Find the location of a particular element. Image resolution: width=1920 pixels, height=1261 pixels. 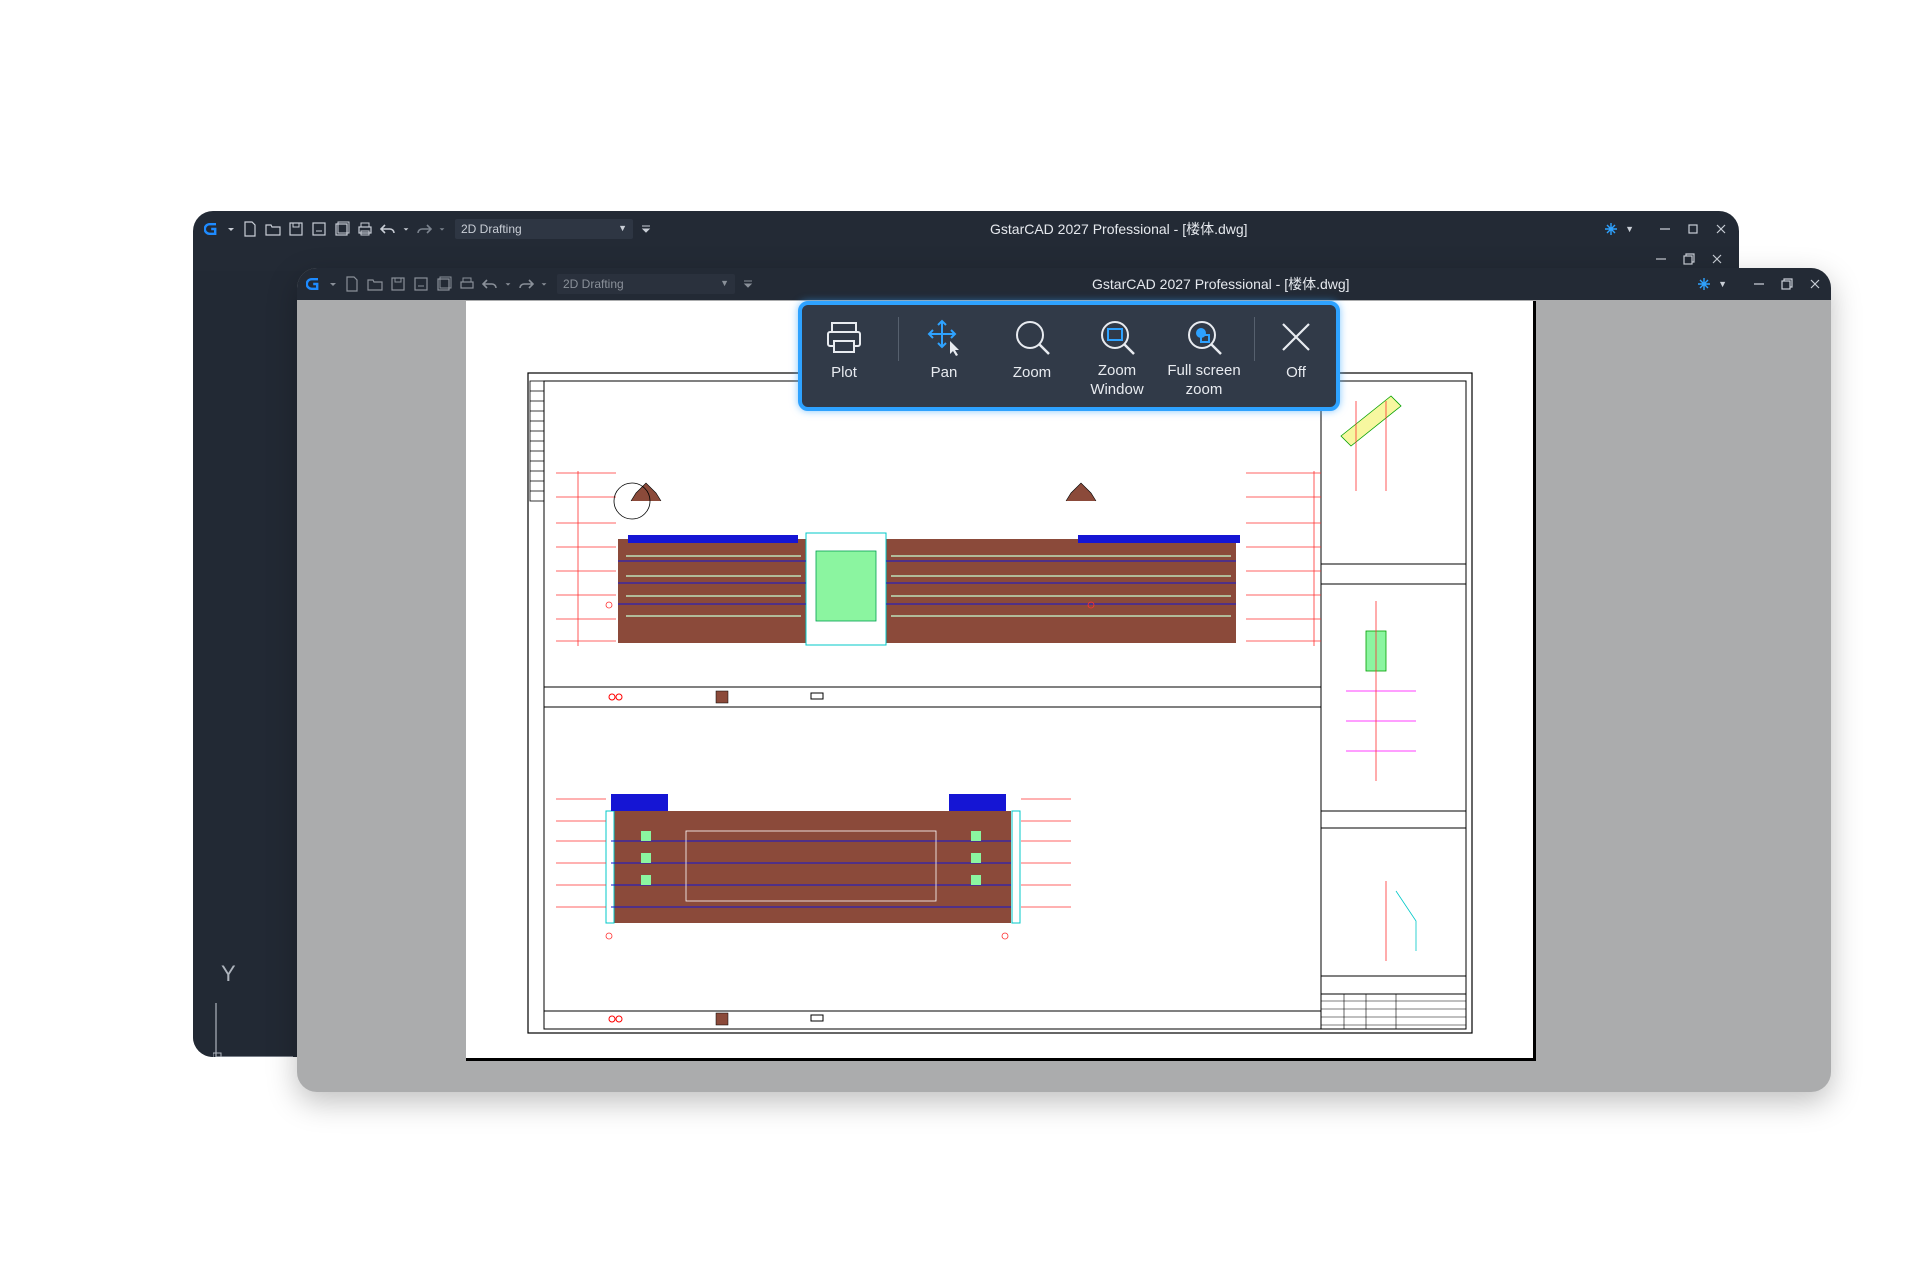

doc-restore-icon is located at coordinates (1689, 259).